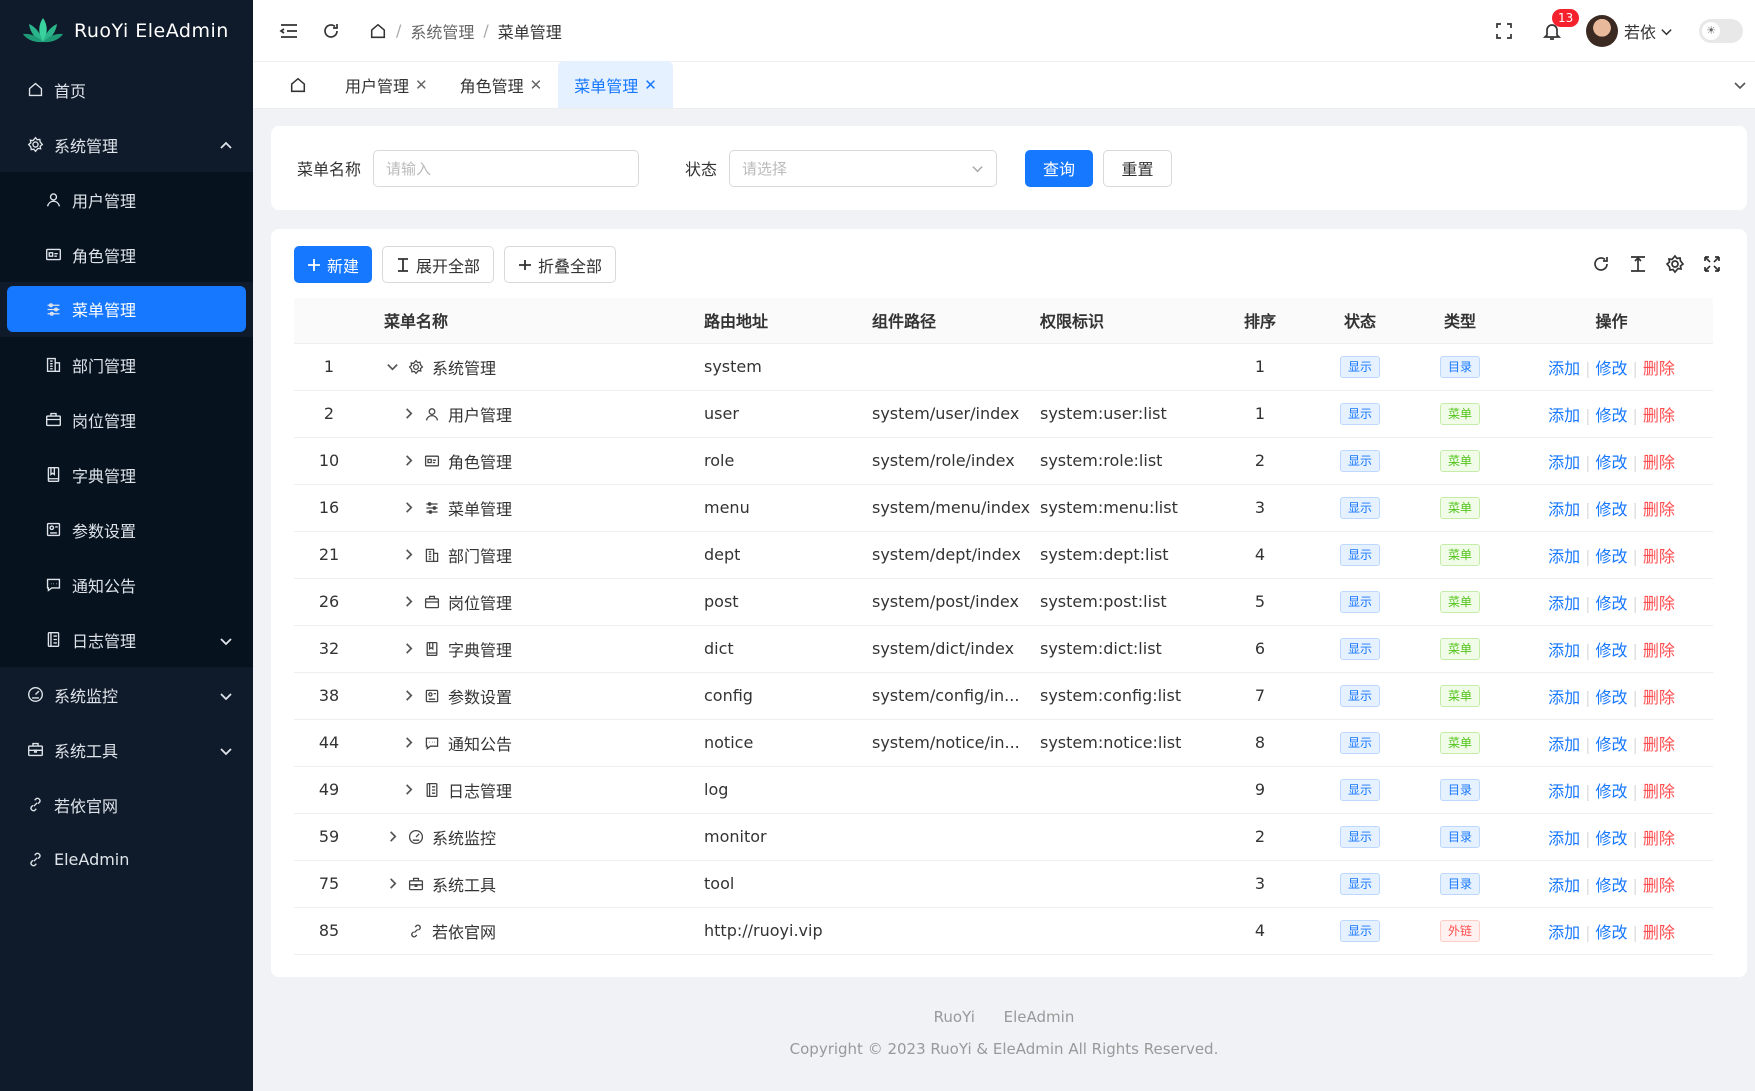 The width and height of the screenshot is (1755, 1091). Describe the element at coordinates (1638, 264) in the screenshot. I see `column-height-icon` at that location.